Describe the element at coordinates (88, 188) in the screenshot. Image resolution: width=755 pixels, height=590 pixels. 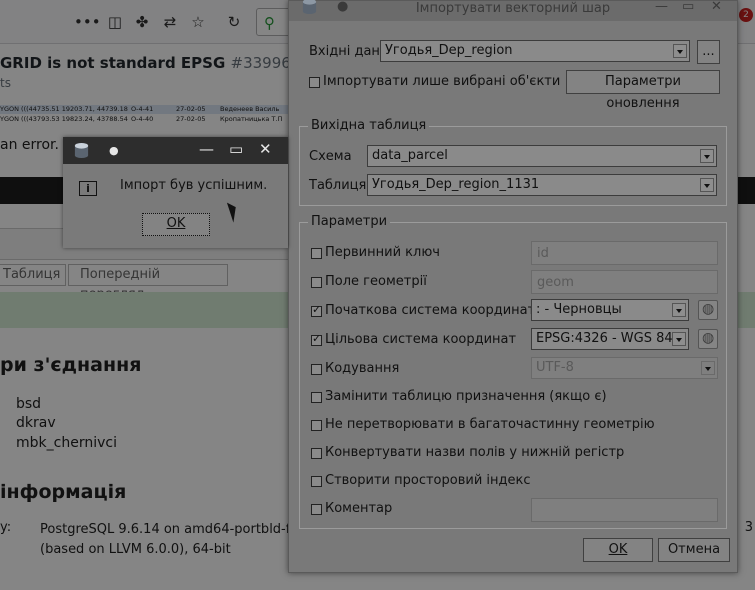
I see `info-icon: i` at that location.